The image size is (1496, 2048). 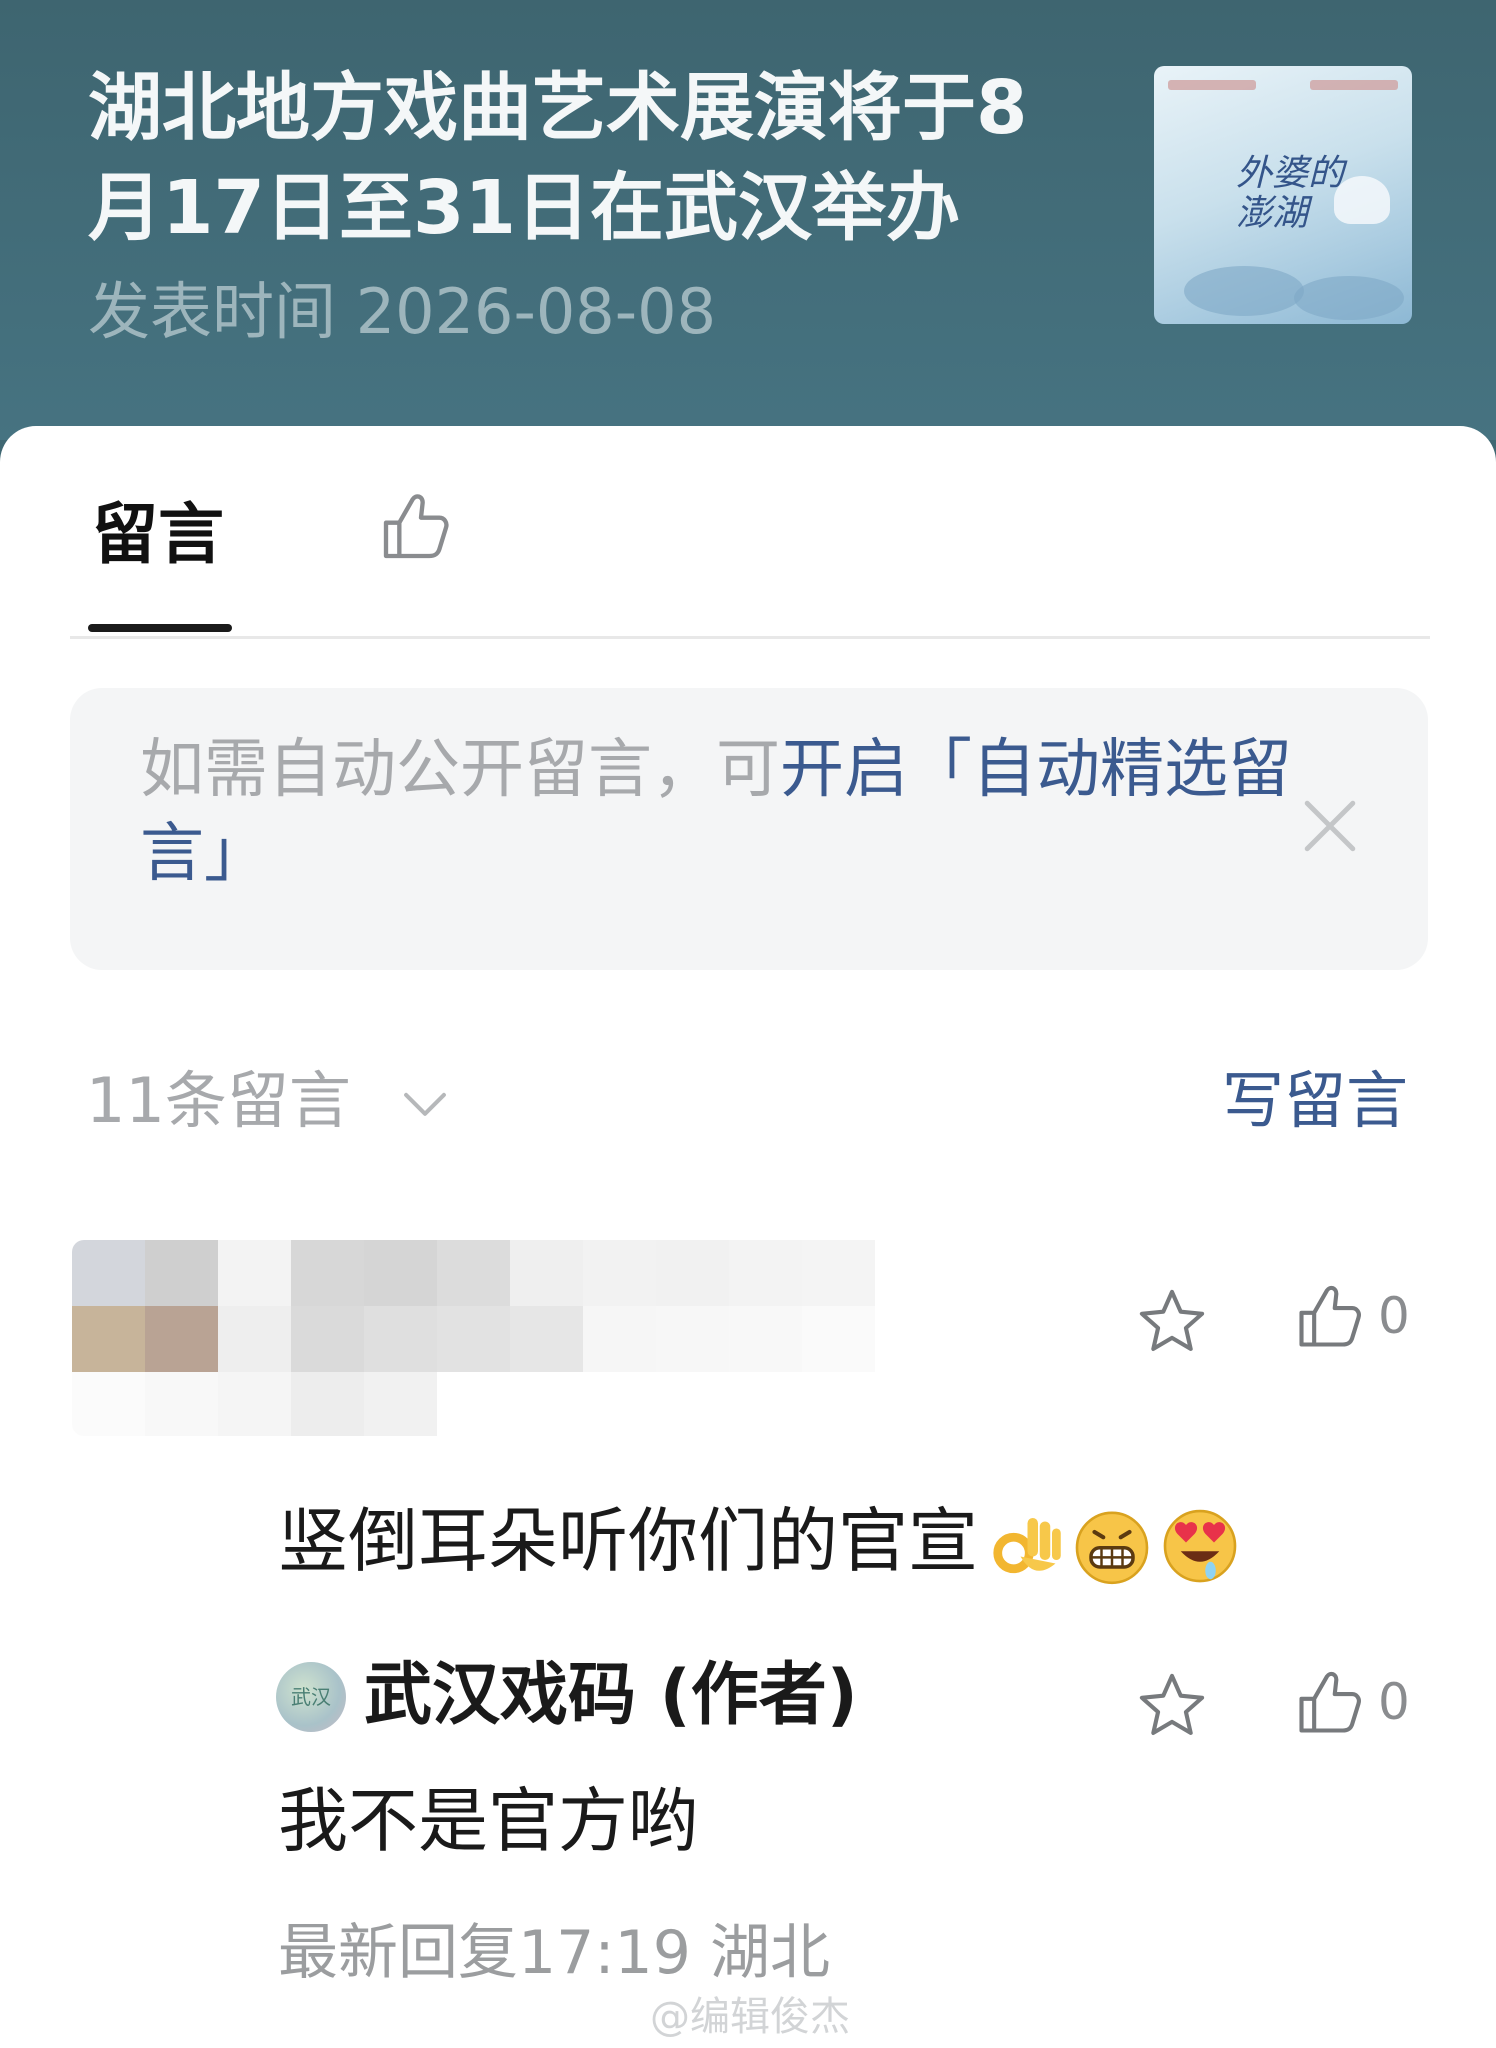 I want to click on cover-lotus-shape, so click(x=1362, y=200).